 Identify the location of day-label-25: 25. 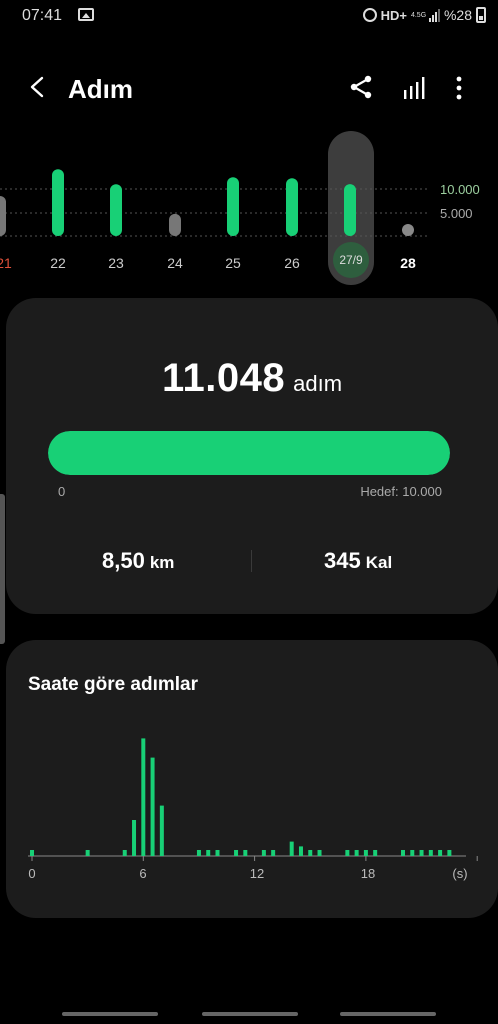
(233, 263).